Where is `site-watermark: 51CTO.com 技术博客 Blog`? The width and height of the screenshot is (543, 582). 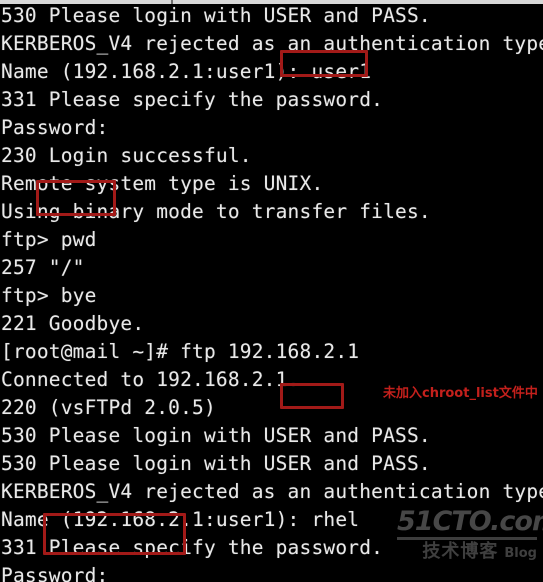 site-watermark: 51CTO.com 技术博客 Blog is located at coordinates (470, 535).